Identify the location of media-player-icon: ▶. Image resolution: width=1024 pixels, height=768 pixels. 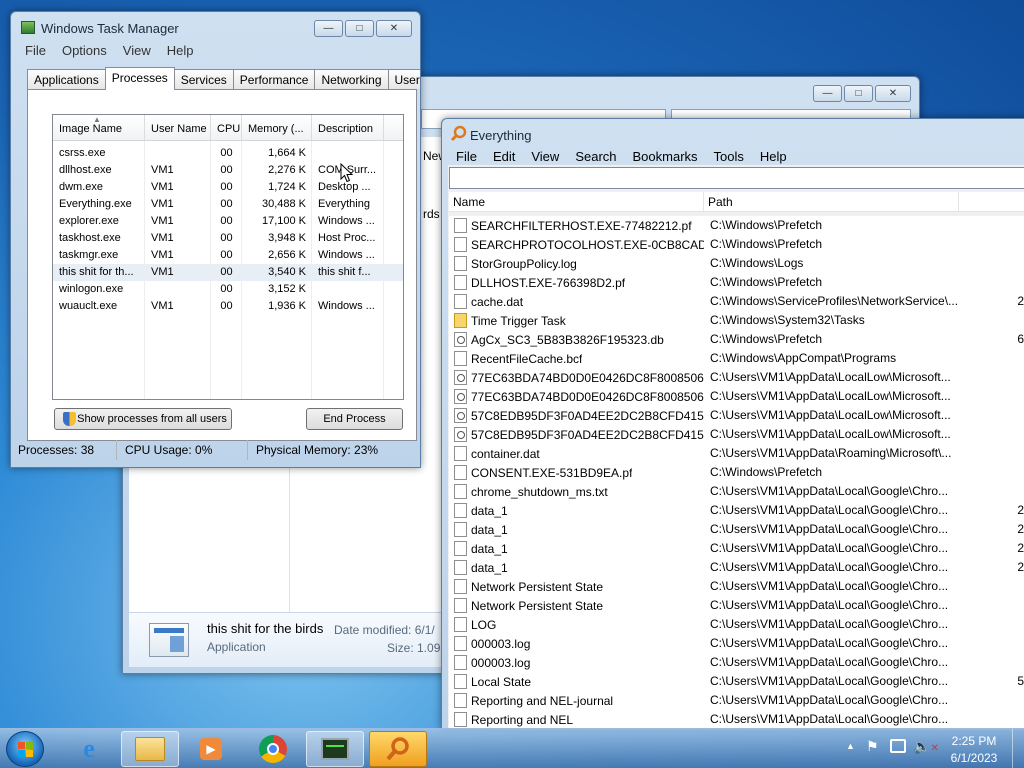
(211, 749).